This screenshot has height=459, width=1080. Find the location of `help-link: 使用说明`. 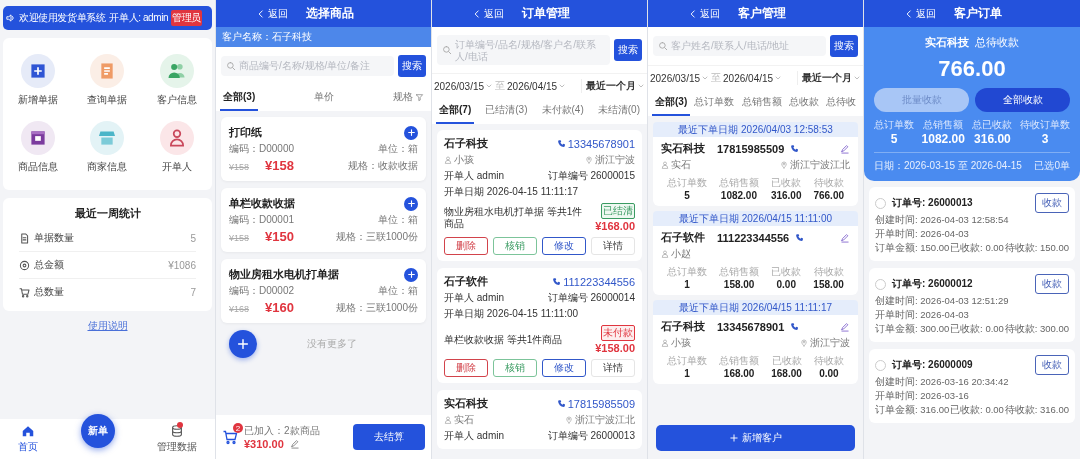

help-link: 使用说明 is located at coordinates (107, 325).